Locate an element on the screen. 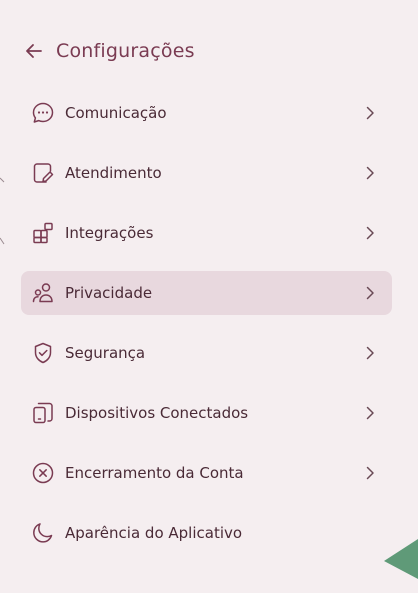 This screenshot has width=418, height=593. moon-icon is located at coordinates (43, 533).